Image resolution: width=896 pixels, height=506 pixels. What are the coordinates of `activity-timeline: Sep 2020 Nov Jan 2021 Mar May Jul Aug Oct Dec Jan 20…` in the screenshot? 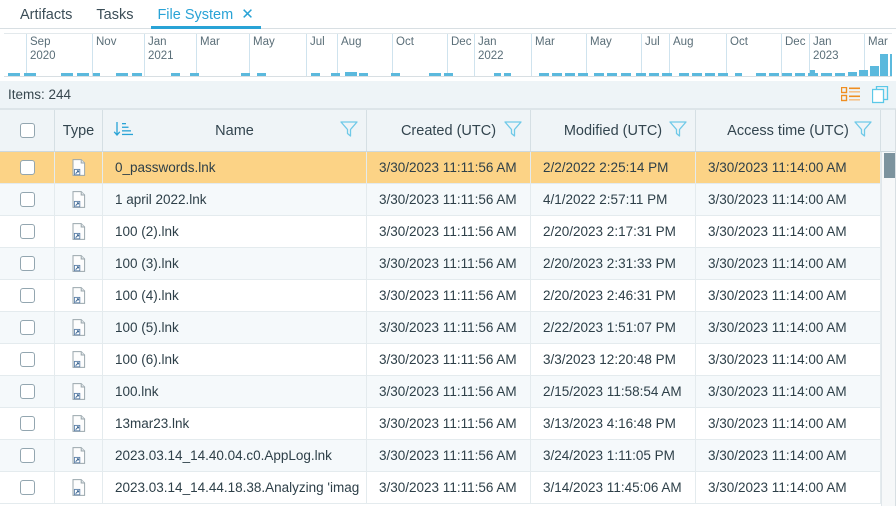 It's located at (448, 55).